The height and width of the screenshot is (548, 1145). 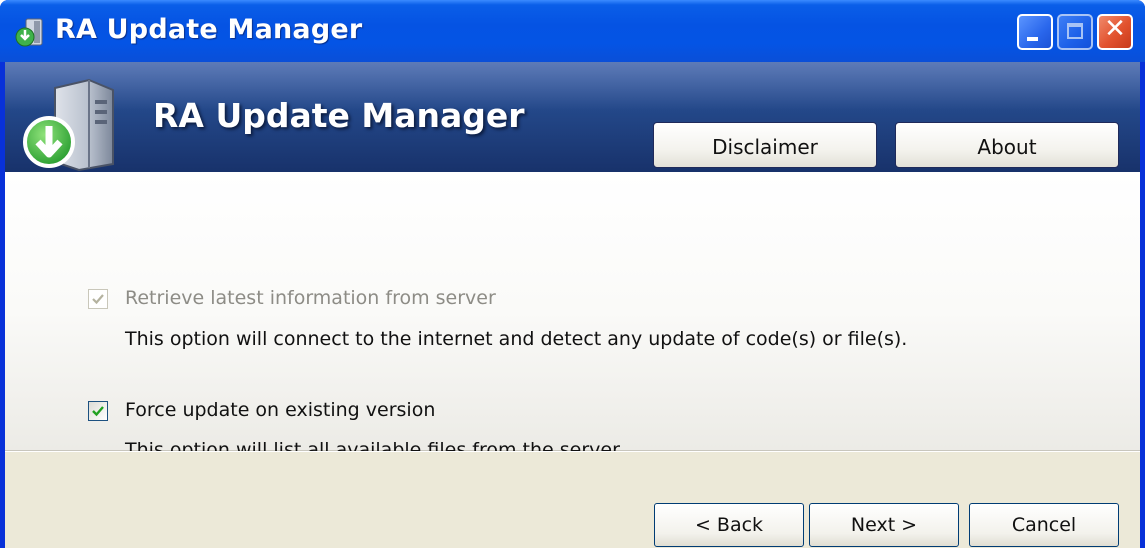 I want to click on title-bar: RA Update Manager ✕, so click(x=572, y=31).